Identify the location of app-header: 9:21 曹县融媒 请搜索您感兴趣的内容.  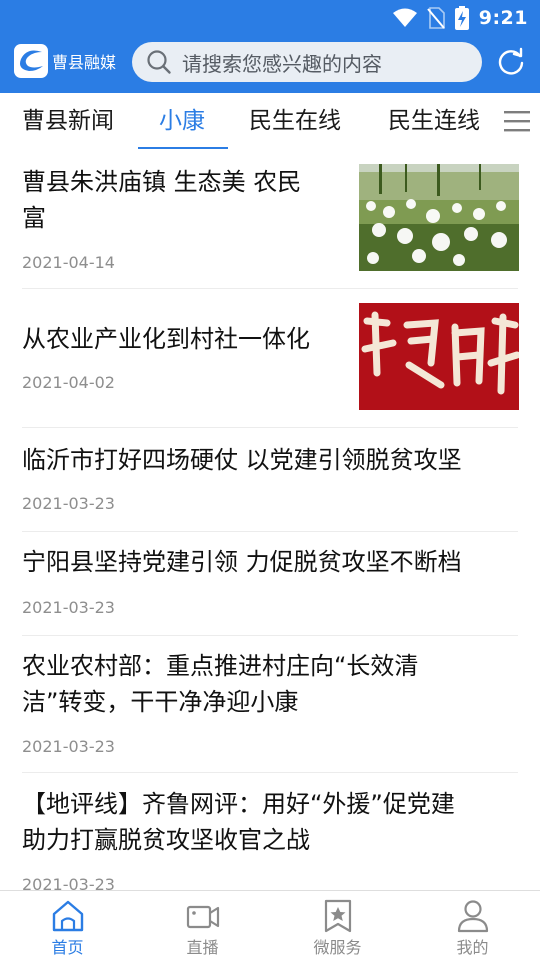
(270, 46).